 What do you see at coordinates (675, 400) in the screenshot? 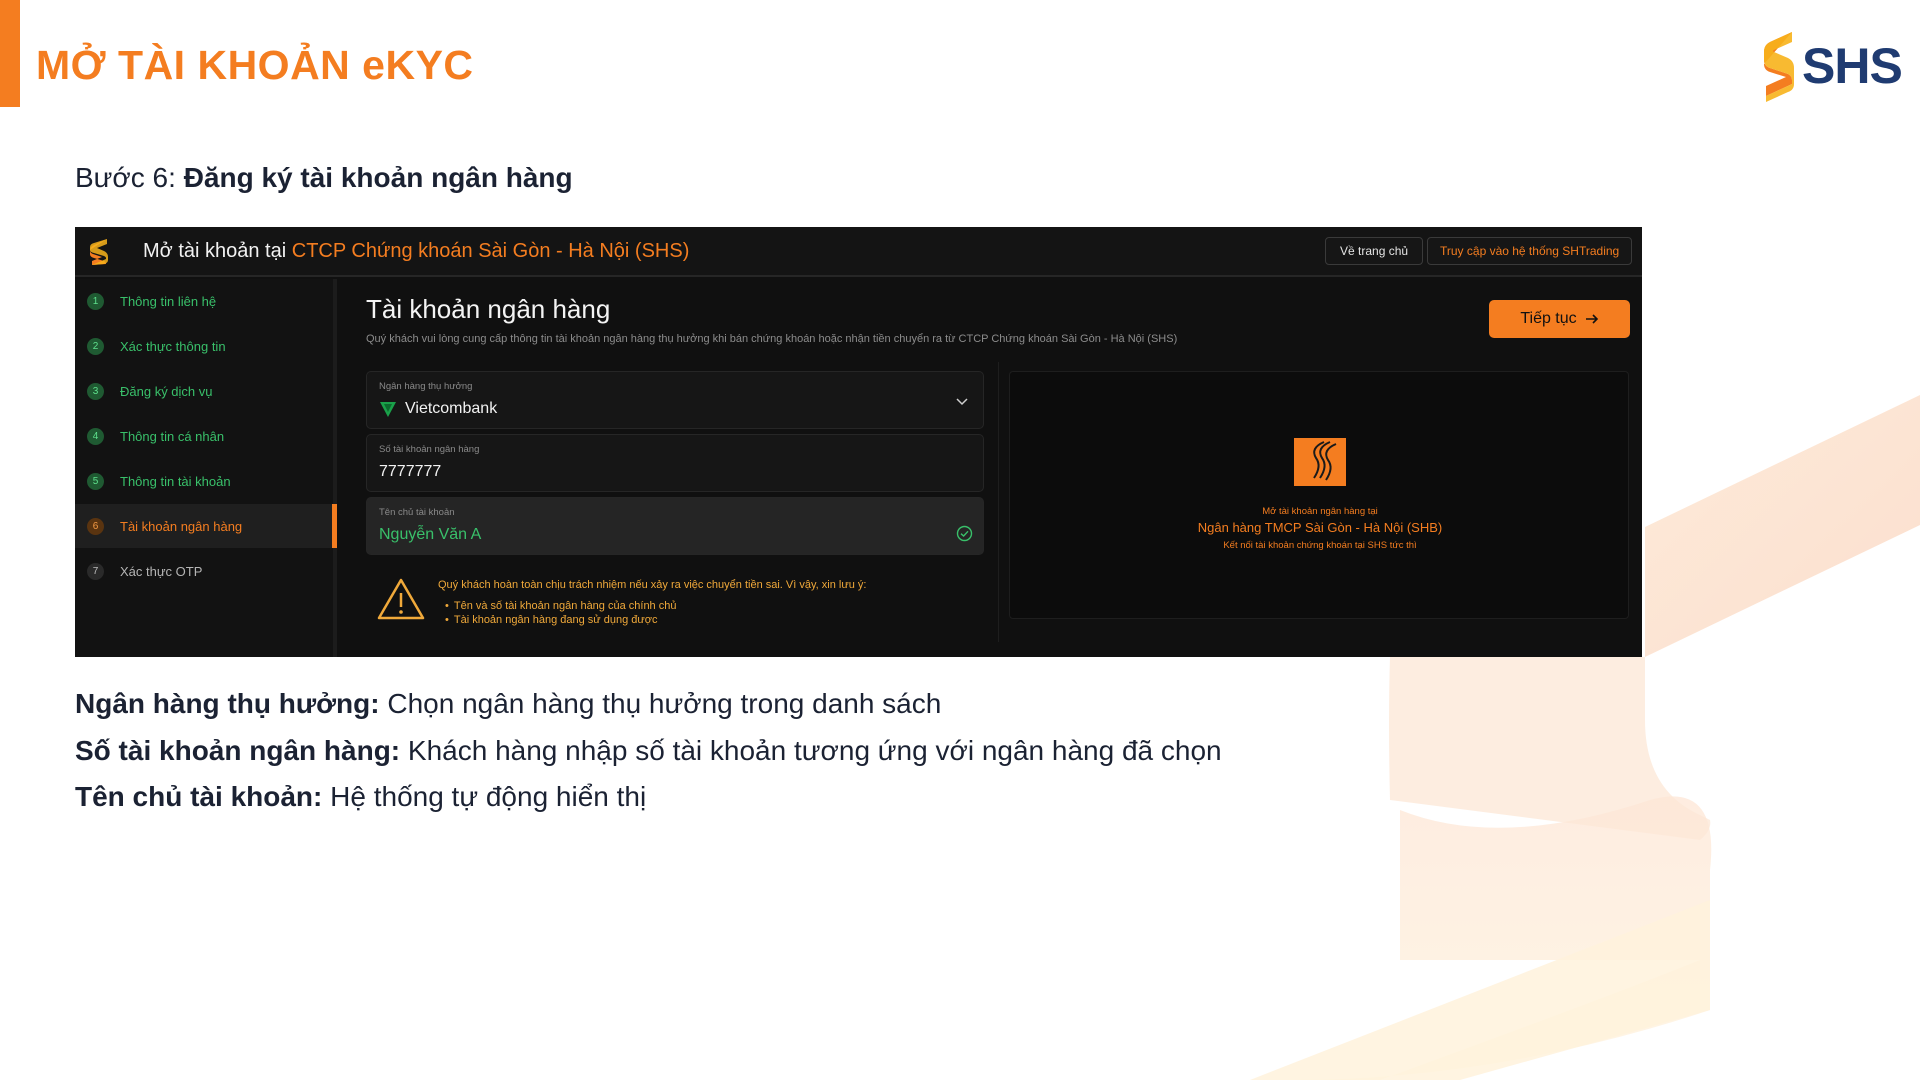
I see `bank-select: Ngân hàng thụ hưởng Vietcombank` at bounding box center [675, 400].